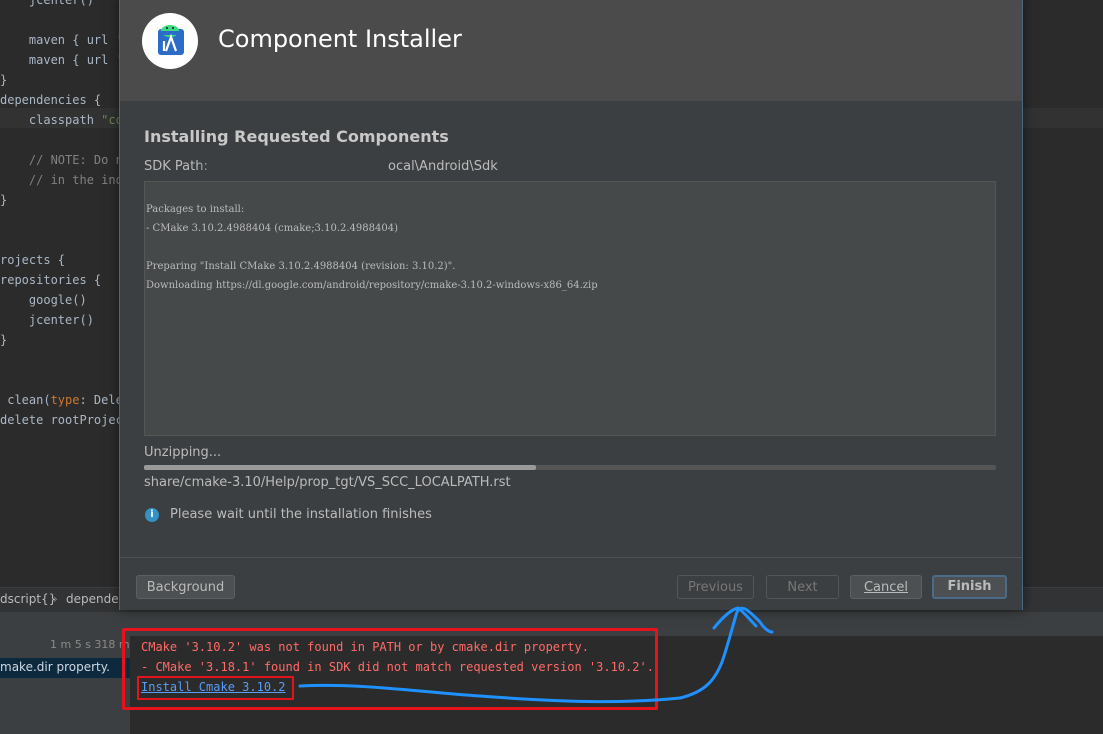 The width and height of the screenshot is (1103, 734). Describe the element at coordinates (33, 260) in the screenshot. I see `code-line: rojects {` at that location.